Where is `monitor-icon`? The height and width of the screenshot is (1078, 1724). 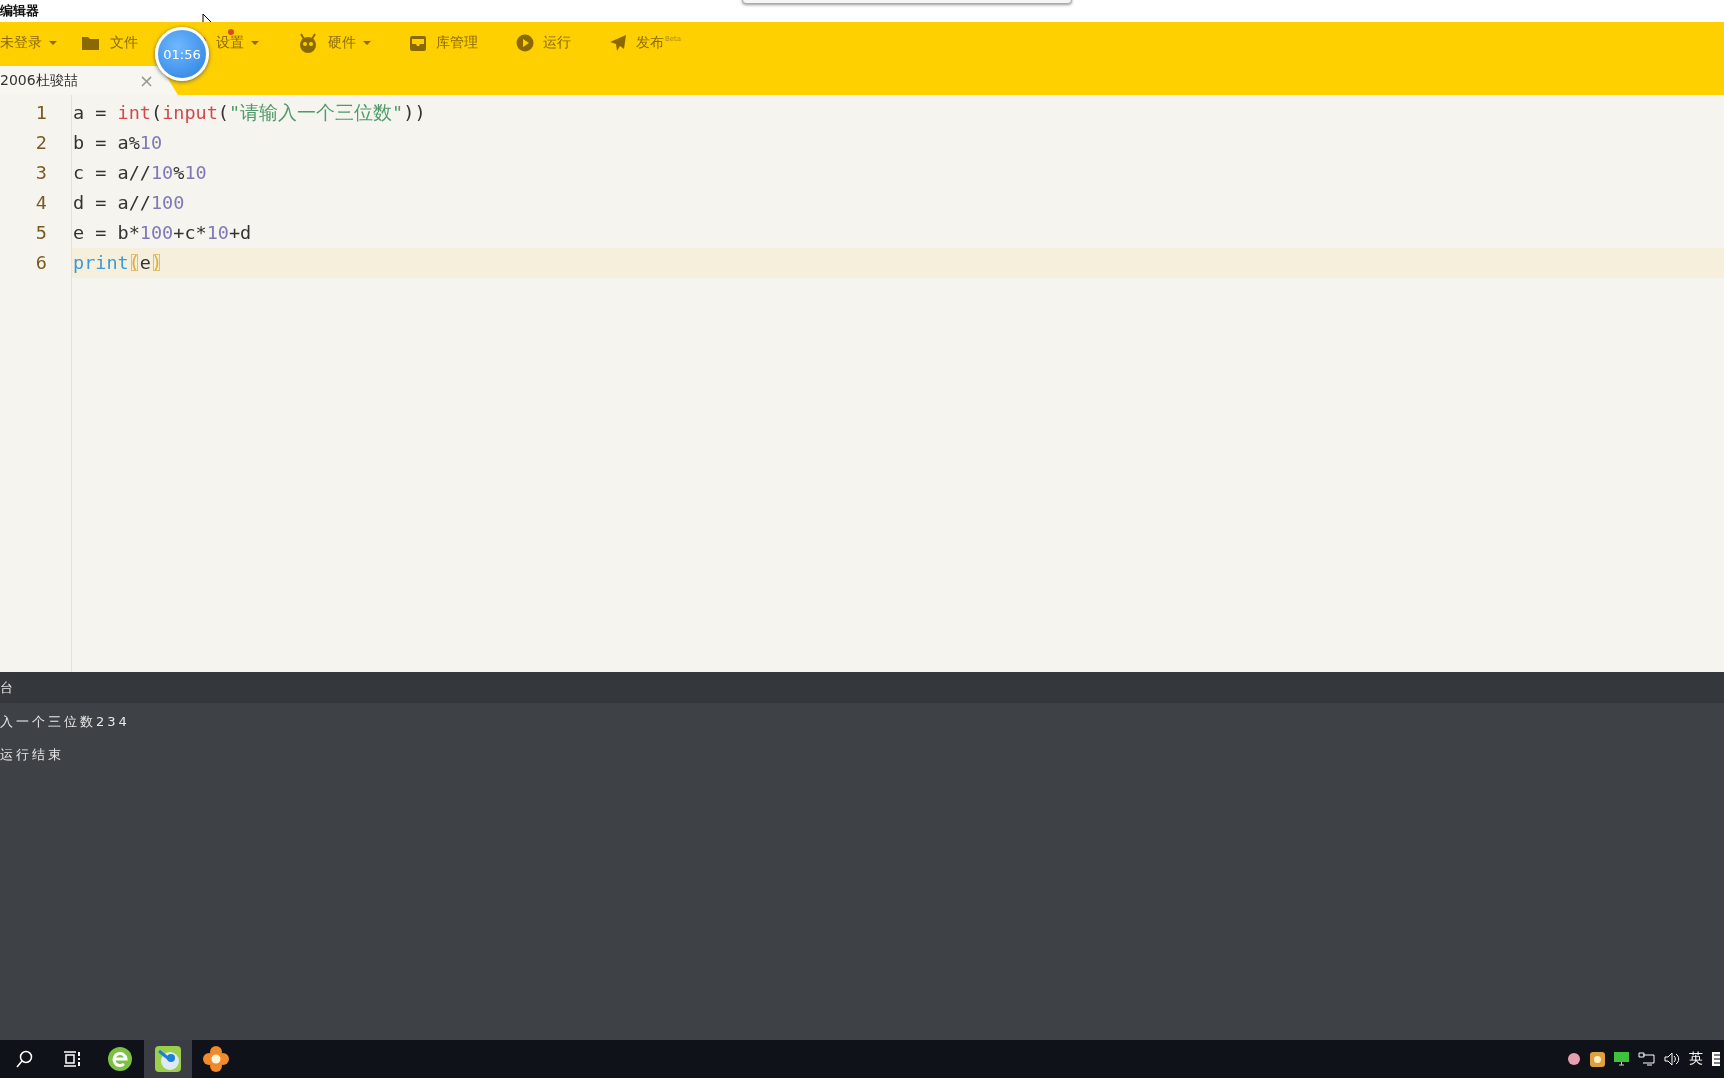
monitor-icon is located at coordinates (1621, 1059).